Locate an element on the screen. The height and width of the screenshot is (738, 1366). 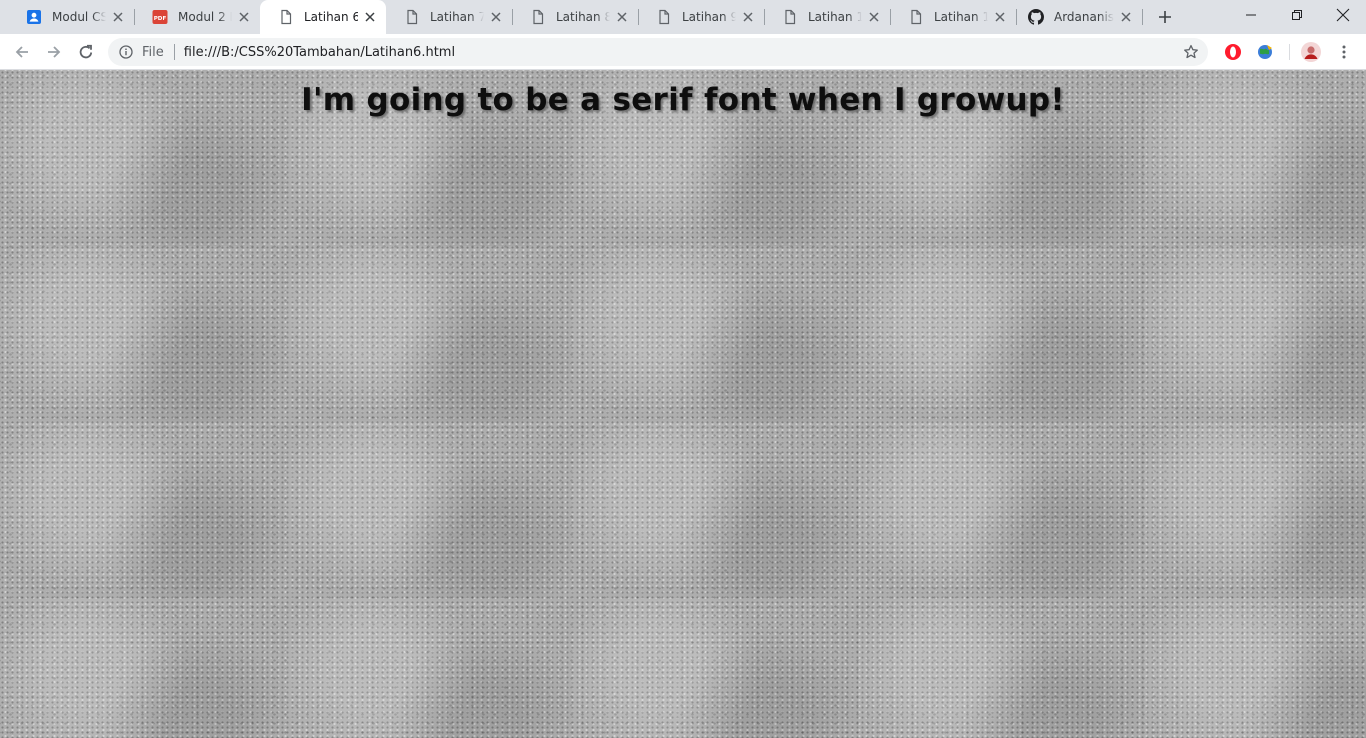
github-icon is located at coordinates (1036, 17).